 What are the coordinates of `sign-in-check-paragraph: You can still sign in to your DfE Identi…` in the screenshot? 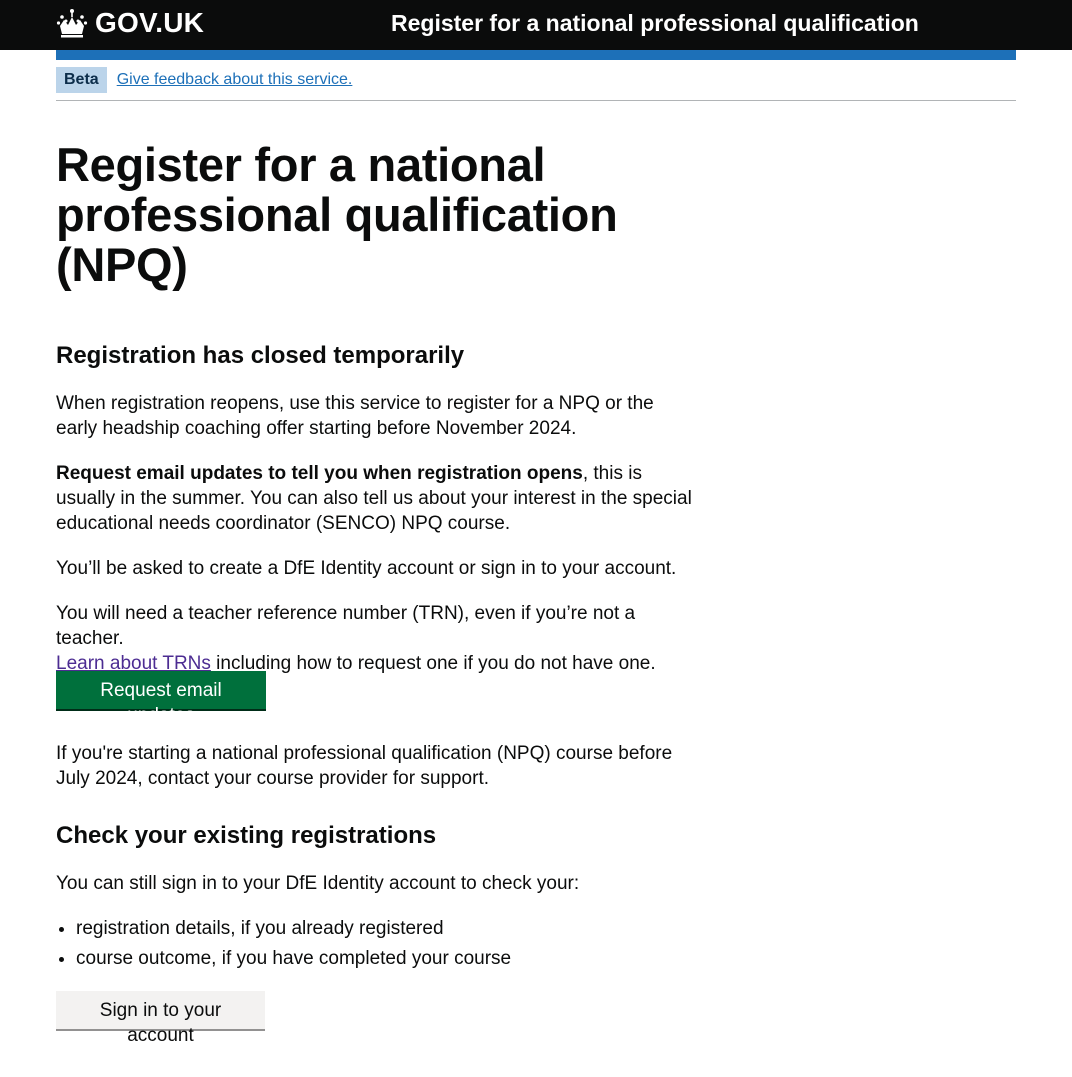 It's located at (318, 883).